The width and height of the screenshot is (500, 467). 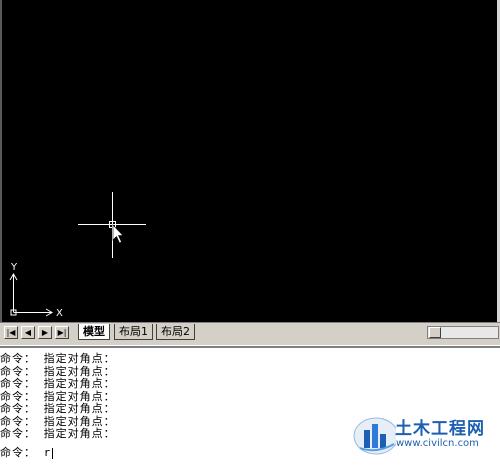 What do you see at coordinates (435, 332) in the screenshot?
I see `scrollbar-thumb` at bounding box center [435, 332].